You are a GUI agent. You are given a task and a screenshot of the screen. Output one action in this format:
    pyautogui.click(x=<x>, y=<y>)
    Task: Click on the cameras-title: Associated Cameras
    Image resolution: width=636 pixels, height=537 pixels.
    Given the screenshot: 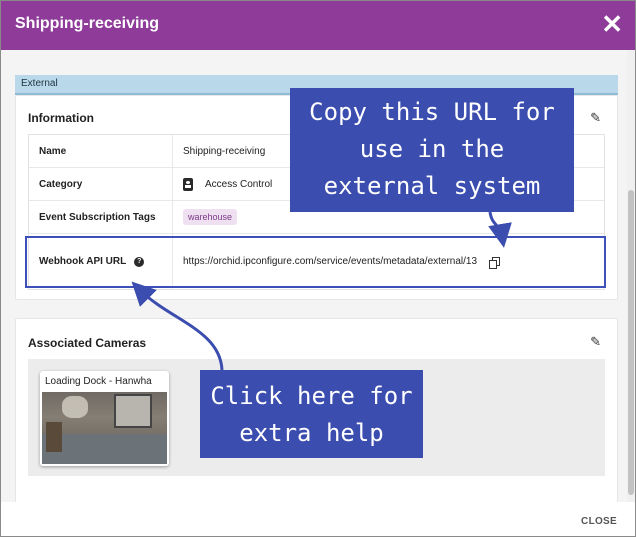 What is the action you would take?
    pyautogui.click(x=87, y=343)
    